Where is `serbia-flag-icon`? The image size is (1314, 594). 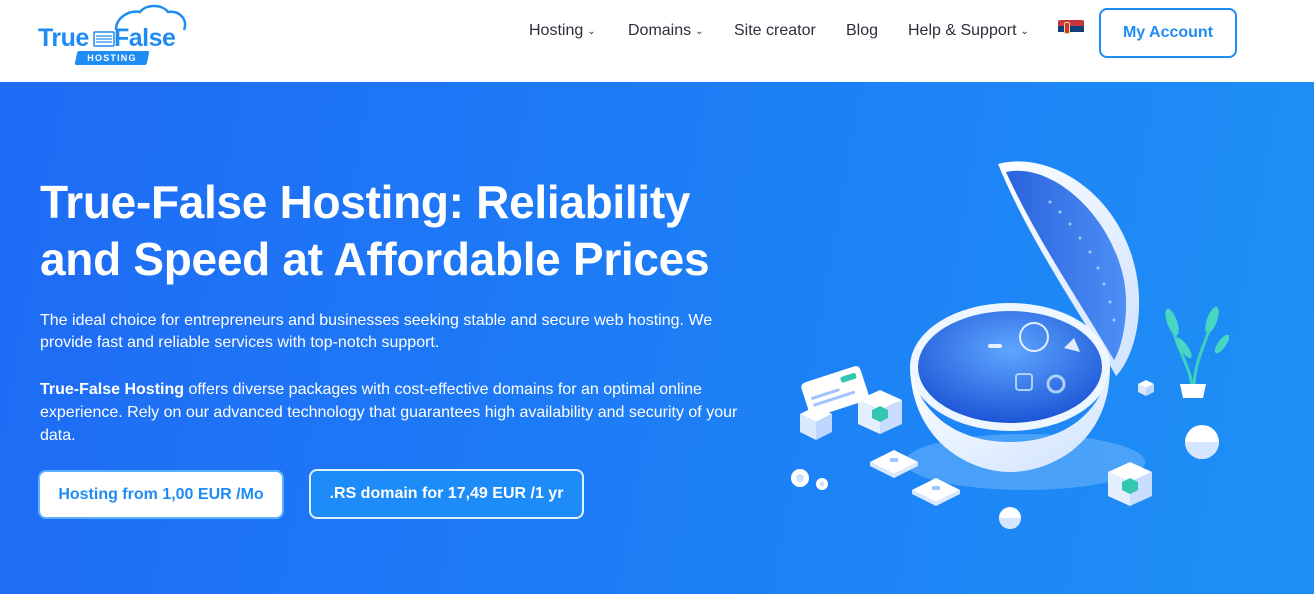
serbia-flag-icon is located at coordinates (1071, 29).